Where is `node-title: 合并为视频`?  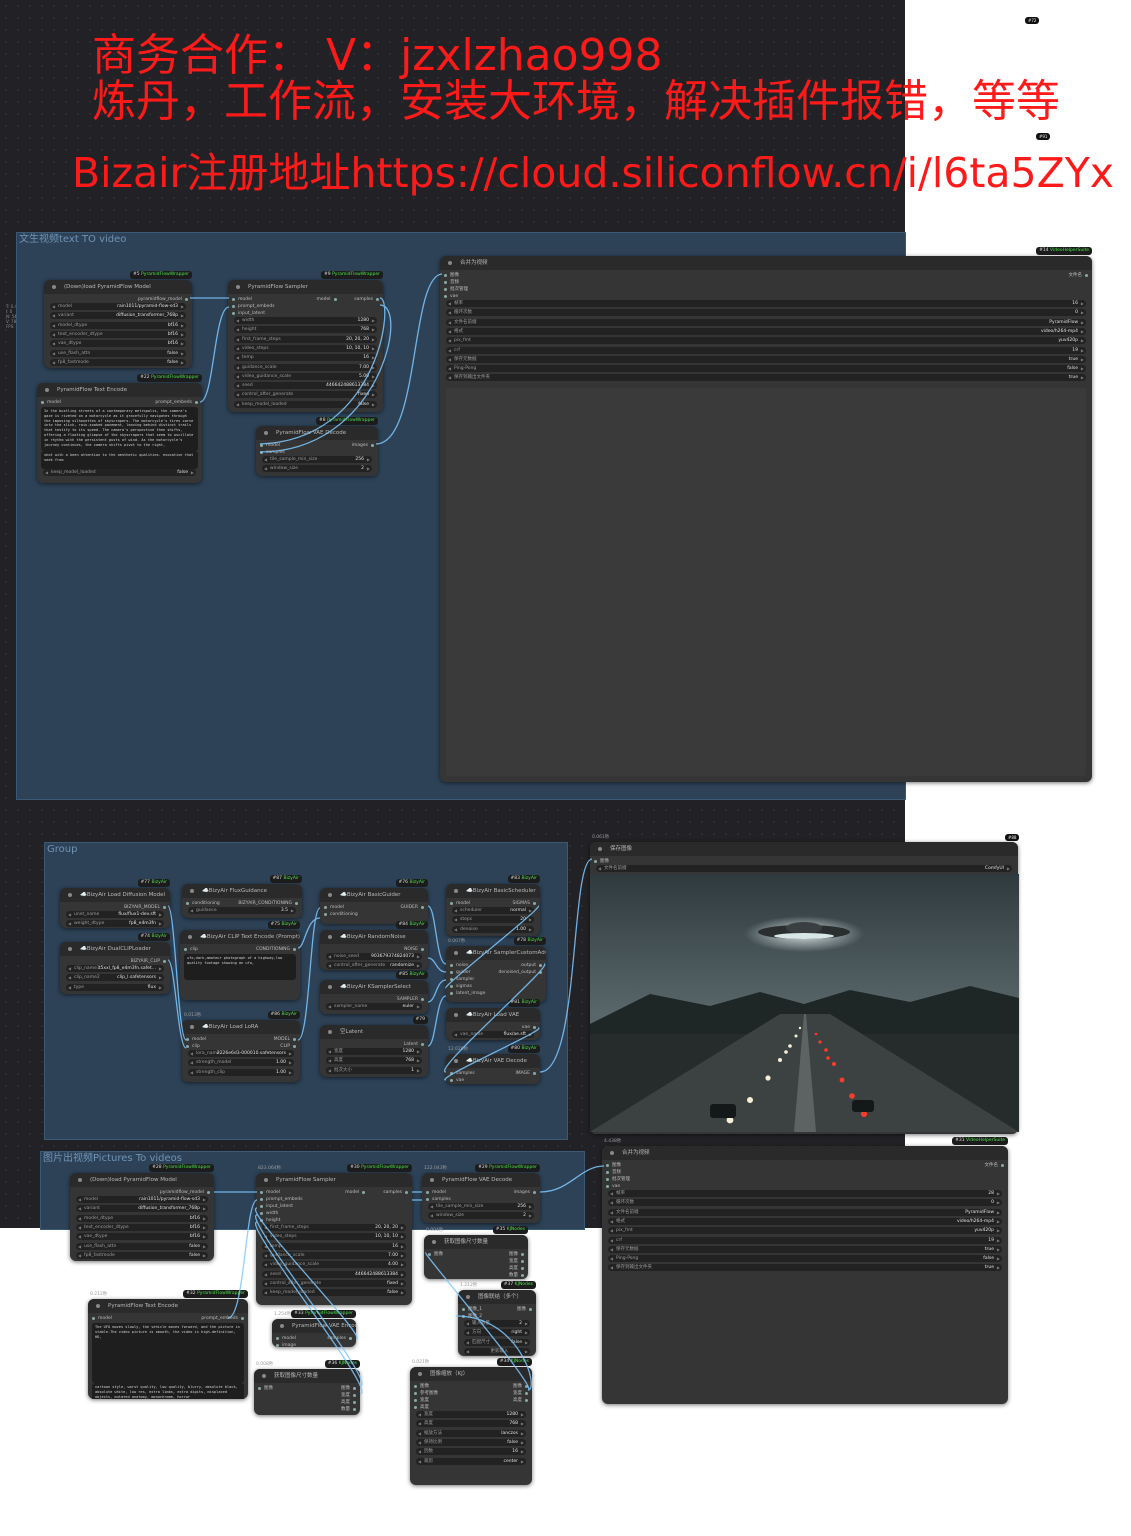
node-title: 合并为视频 is located at coordinates (805, 1153).